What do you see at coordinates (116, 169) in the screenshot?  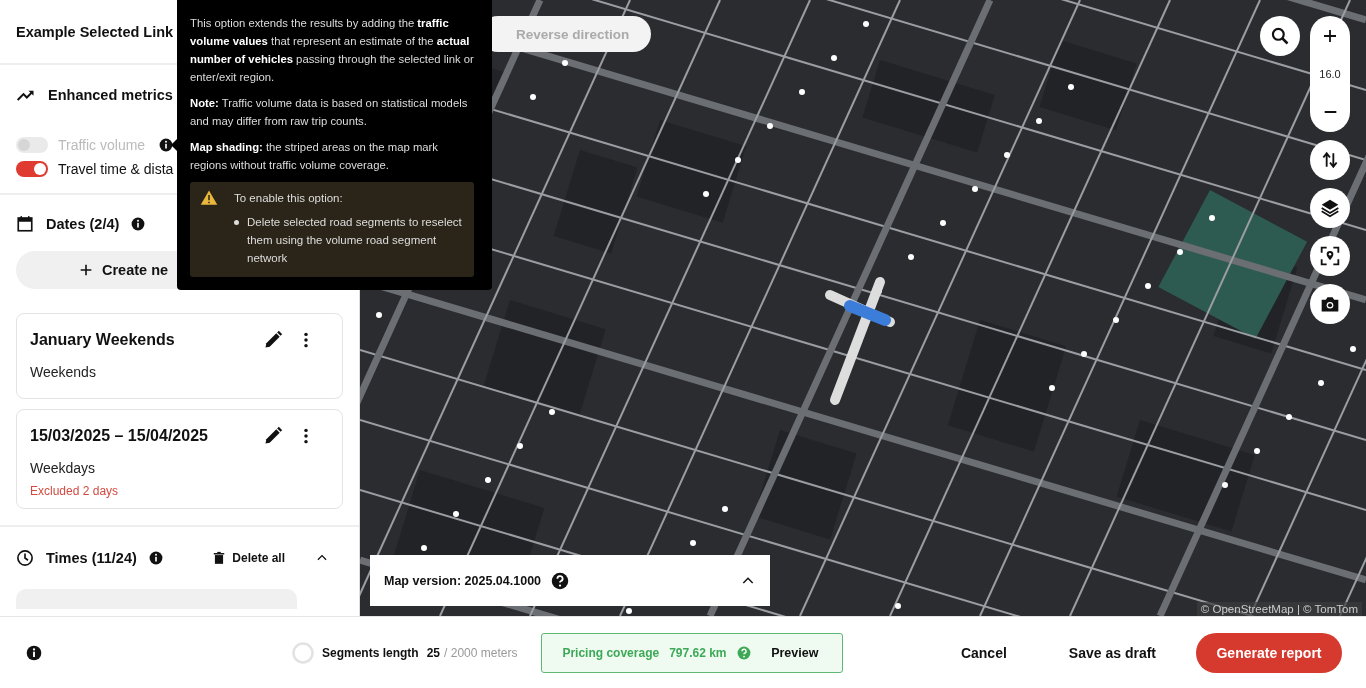 I see `toggle-label: Travel time & dista` at bounding box center [116, 169].